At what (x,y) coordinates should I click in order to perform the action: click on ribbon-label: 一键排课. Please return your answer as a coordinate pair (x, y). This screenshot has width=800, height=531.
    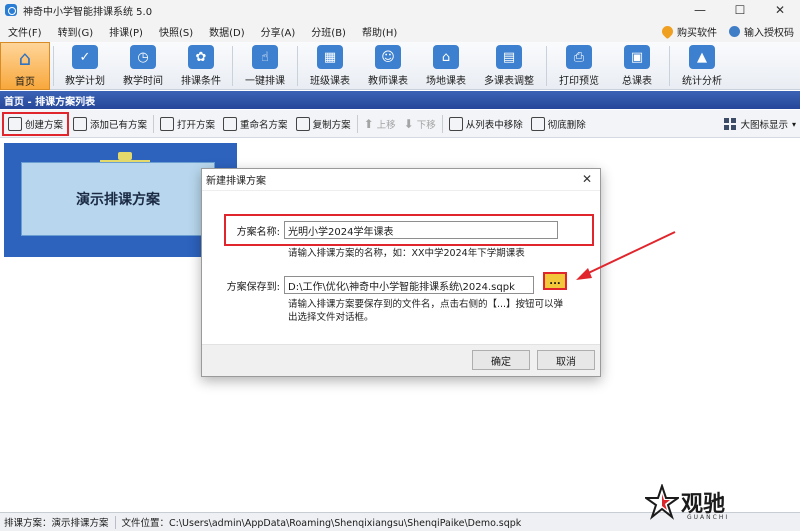
    Looking at the image, I should click on (265, 81).